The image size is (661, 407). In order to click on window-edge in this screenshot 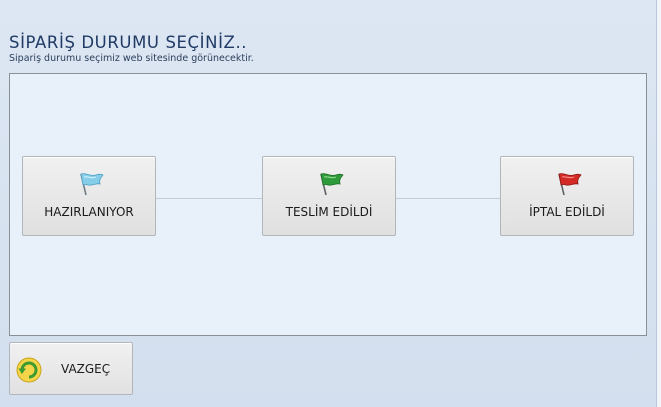, I will do `click(658, 203)`.